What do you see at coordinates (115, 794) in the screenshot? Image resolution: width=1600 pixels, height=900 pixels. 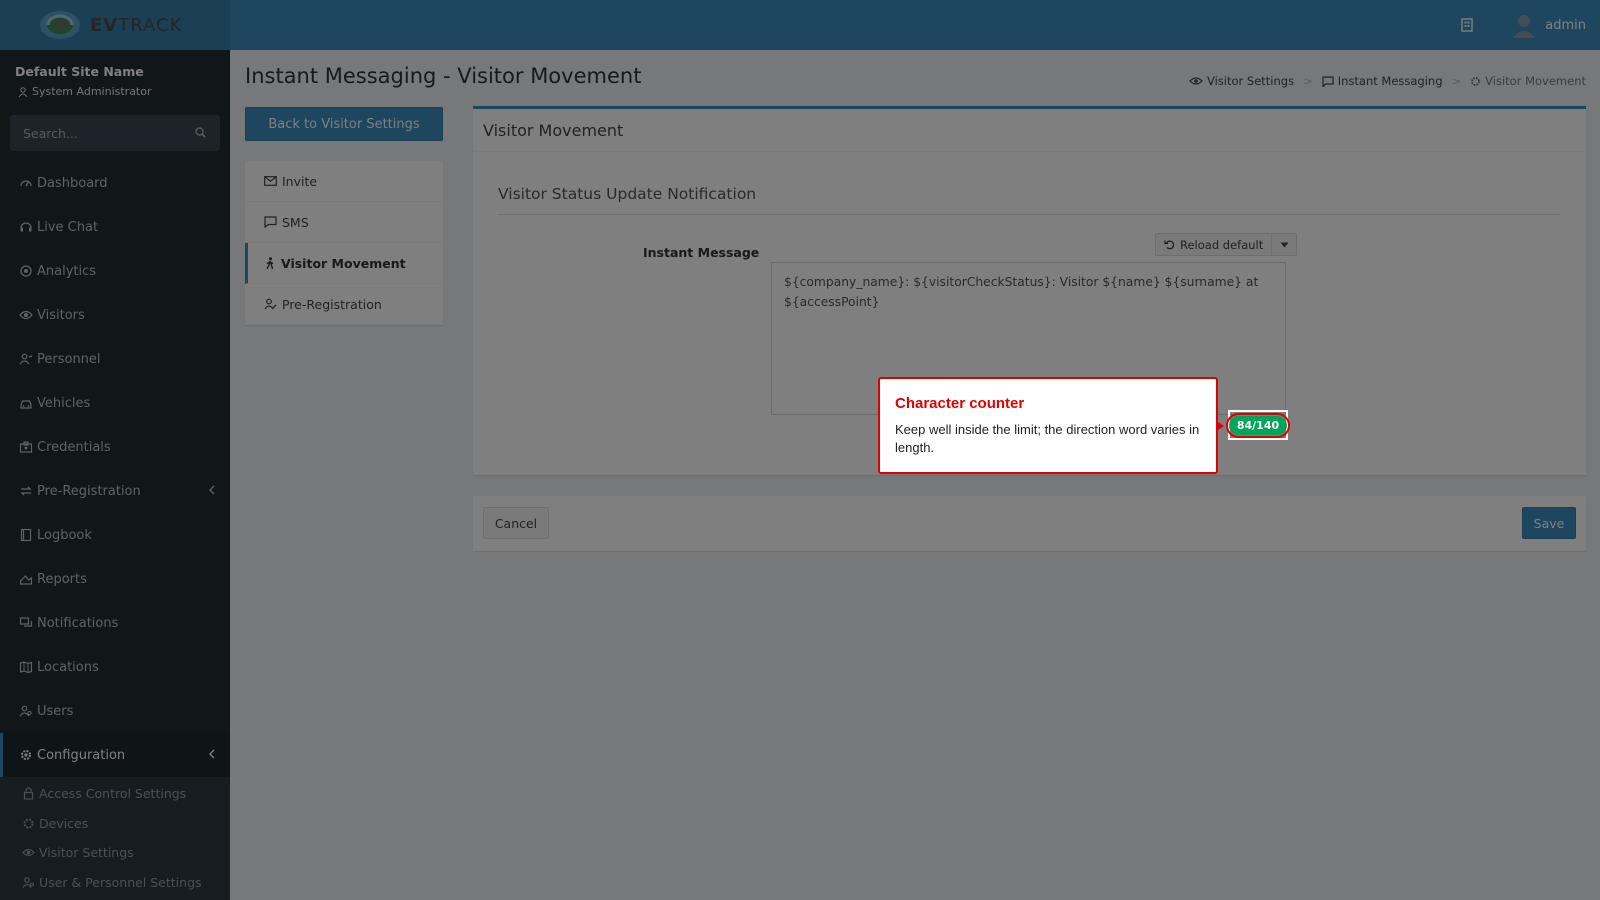 I see `submenu-item-access-control: Access Control Settings` at bounding box center [115, 794].